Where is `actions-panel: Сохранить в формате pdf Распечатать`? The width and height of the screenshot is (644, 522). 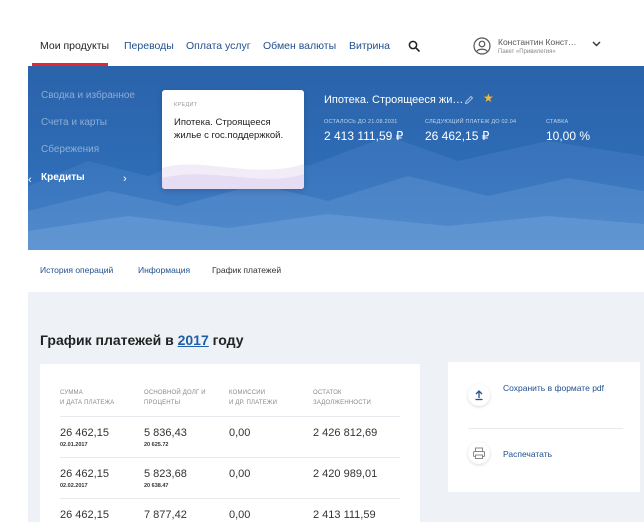 actions-panel: Сохранить в формате pdf Распечатать is located at coordinates (544, 427).